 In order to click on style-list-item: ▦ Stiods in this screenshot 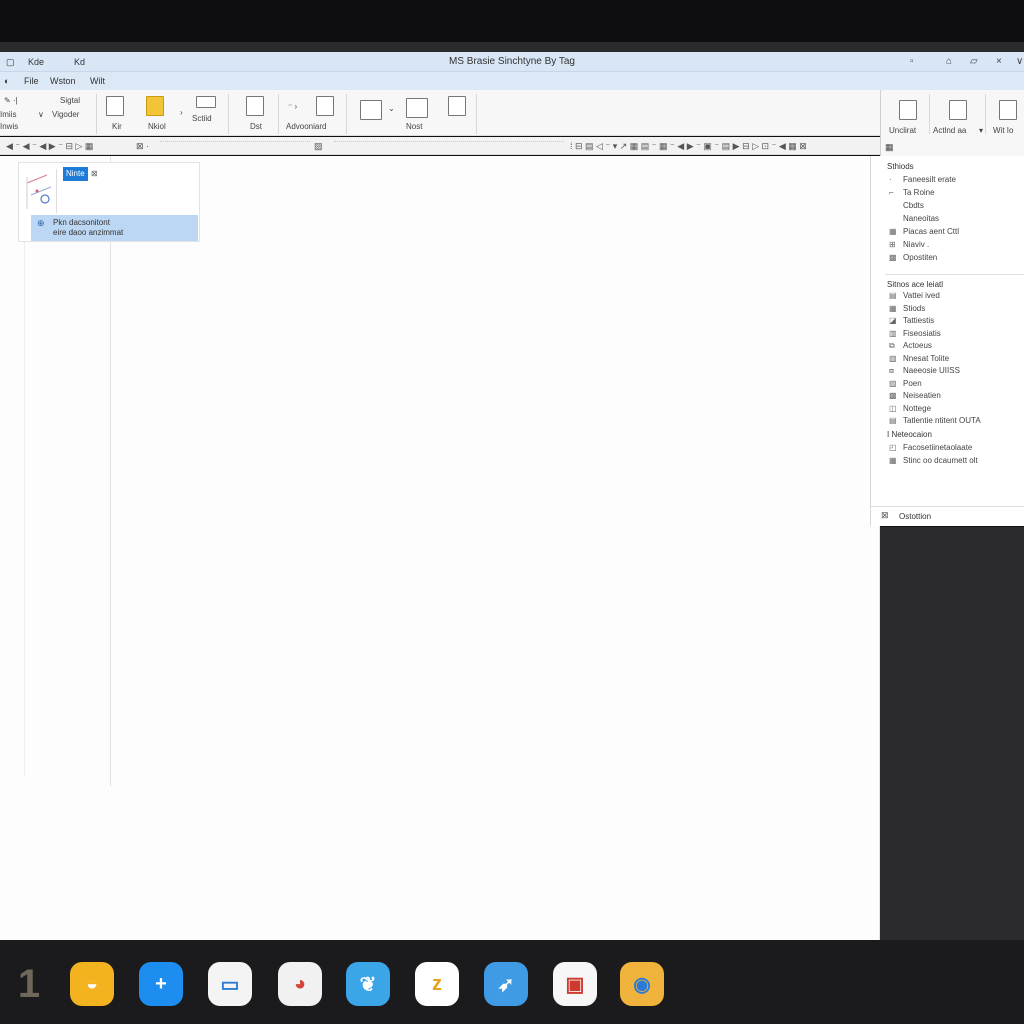, I will do `click(907, 309)`.